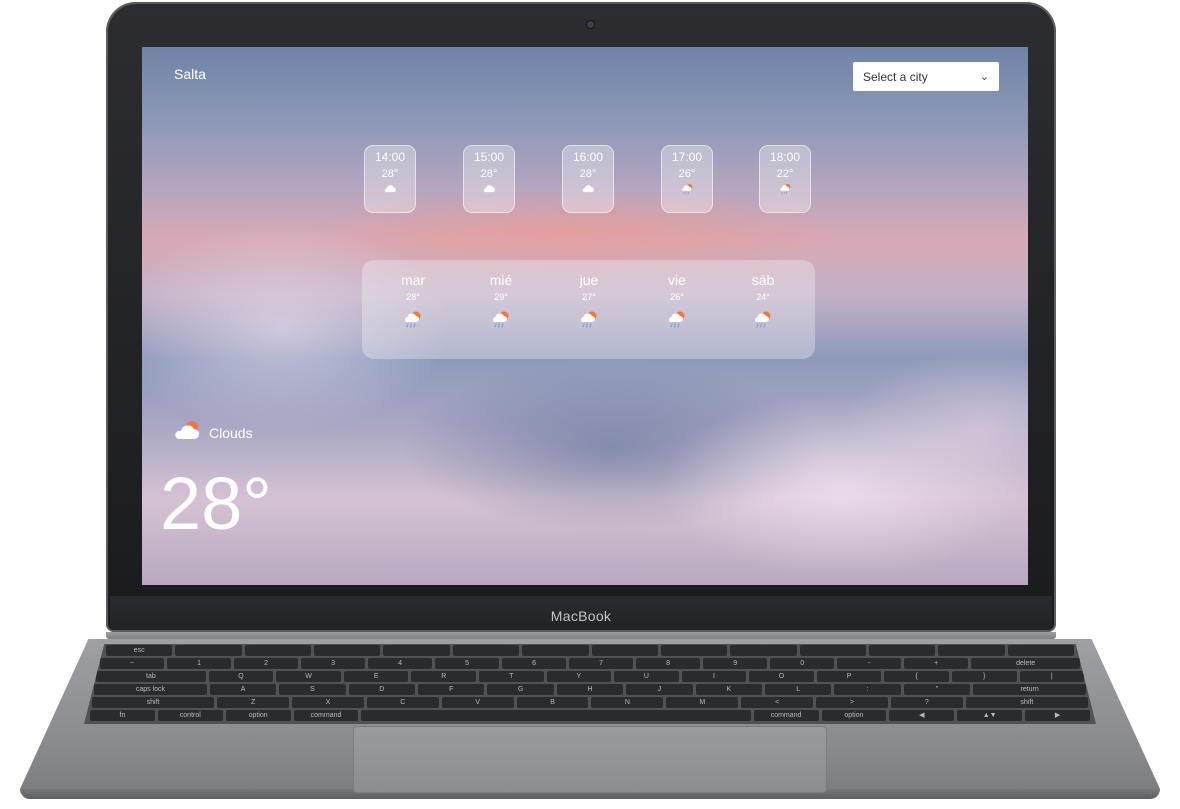  I want to click on keyboard-key: N, so click(627, 702).